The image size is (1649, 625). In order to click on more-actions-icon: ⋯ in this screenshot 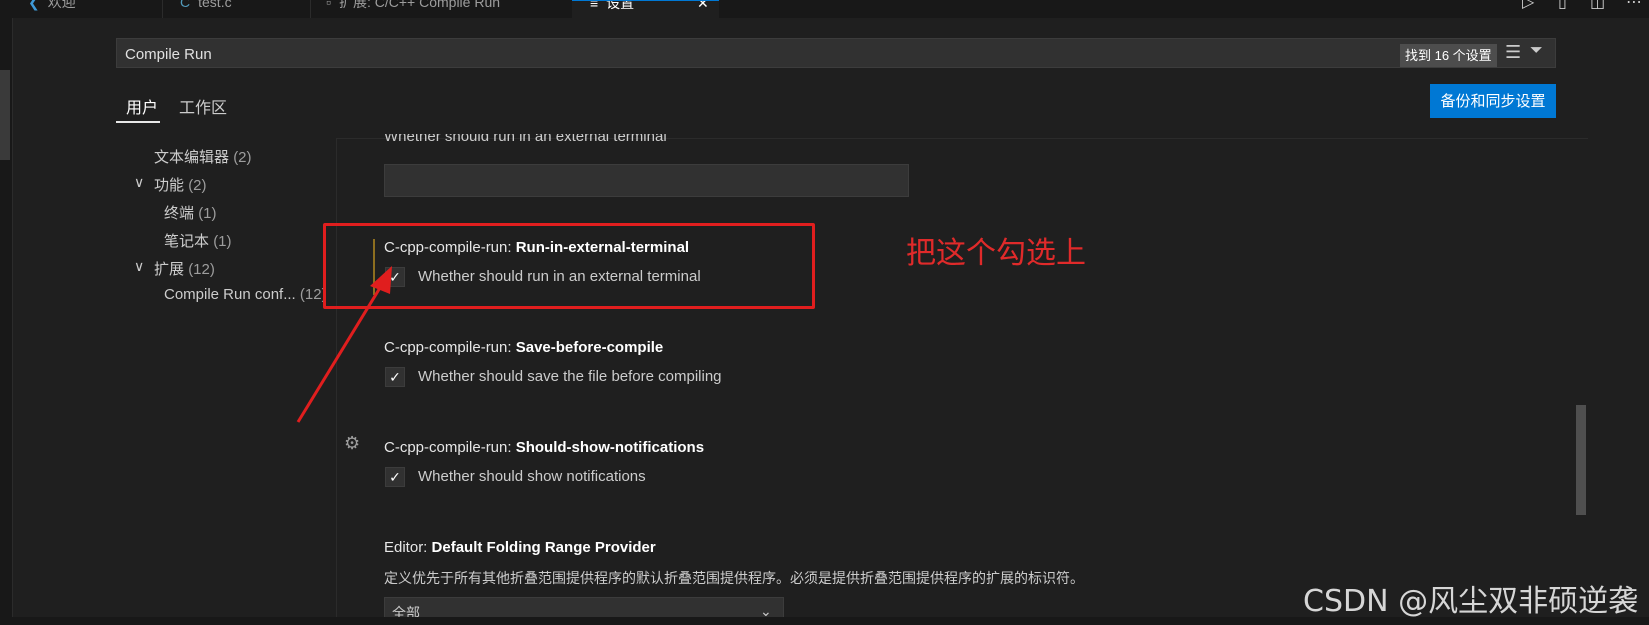, I will do `click(1634, 5)`.